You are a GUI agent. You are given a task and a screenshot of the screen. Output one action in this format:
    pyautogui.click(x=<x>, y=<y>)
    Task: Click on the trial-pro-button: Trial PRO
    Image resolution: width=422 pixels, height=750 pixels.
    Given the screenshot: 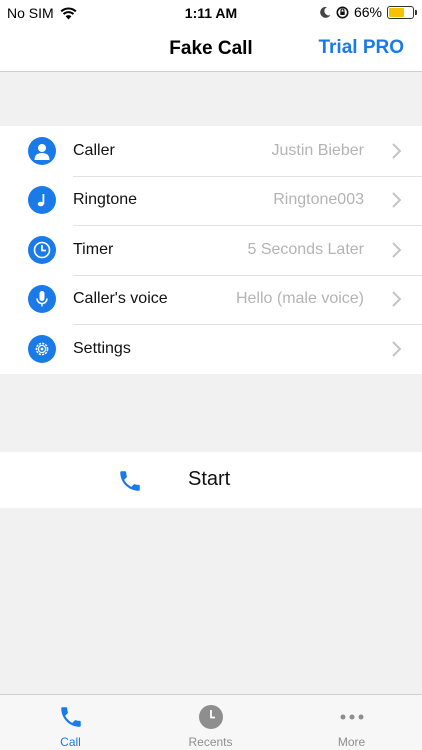 What is the action you would take?
    pyautogui.click(x=361, y=48)
    